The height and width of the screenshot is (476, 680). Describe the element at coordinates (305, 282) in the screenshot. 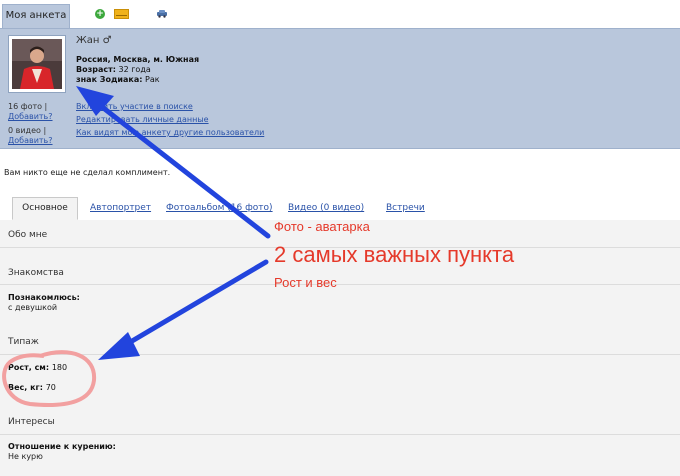

I see `annotation-height: Рост и вес` at that location.